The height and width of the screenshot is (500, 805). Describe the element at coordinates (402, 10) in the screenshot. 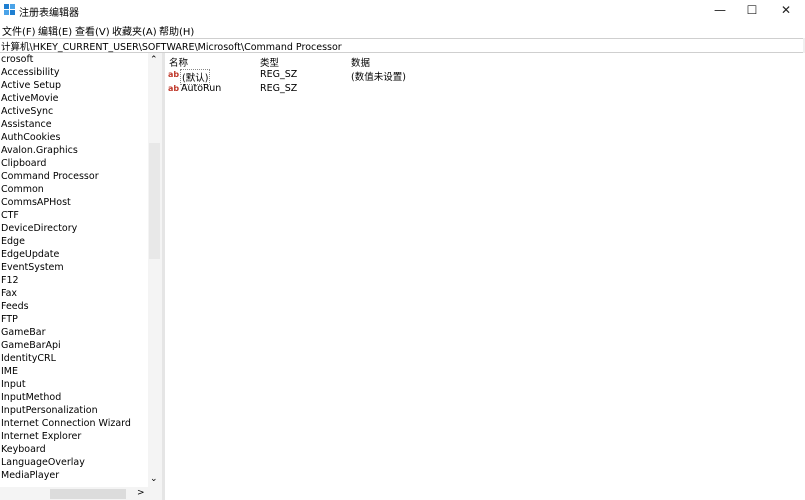

I see `title-bar: 注册表编辑器 — ☐ ✕` at that location.